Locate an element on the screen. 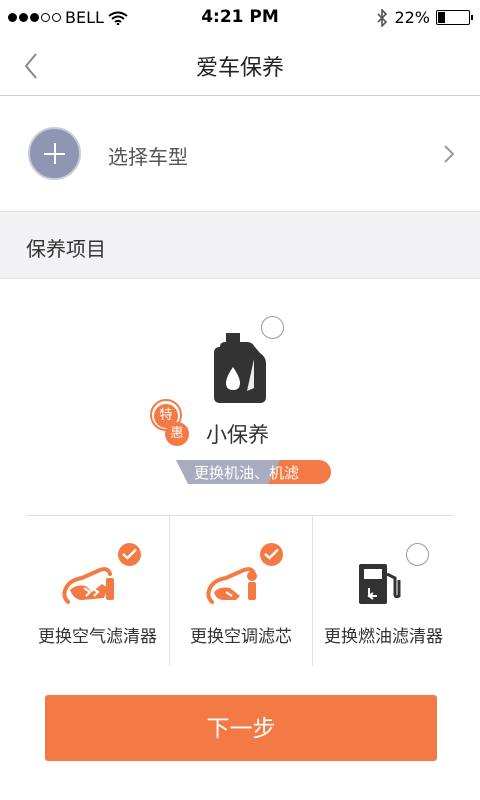  nav-bar: 爱车保养 is located at coordinates (240, 66).